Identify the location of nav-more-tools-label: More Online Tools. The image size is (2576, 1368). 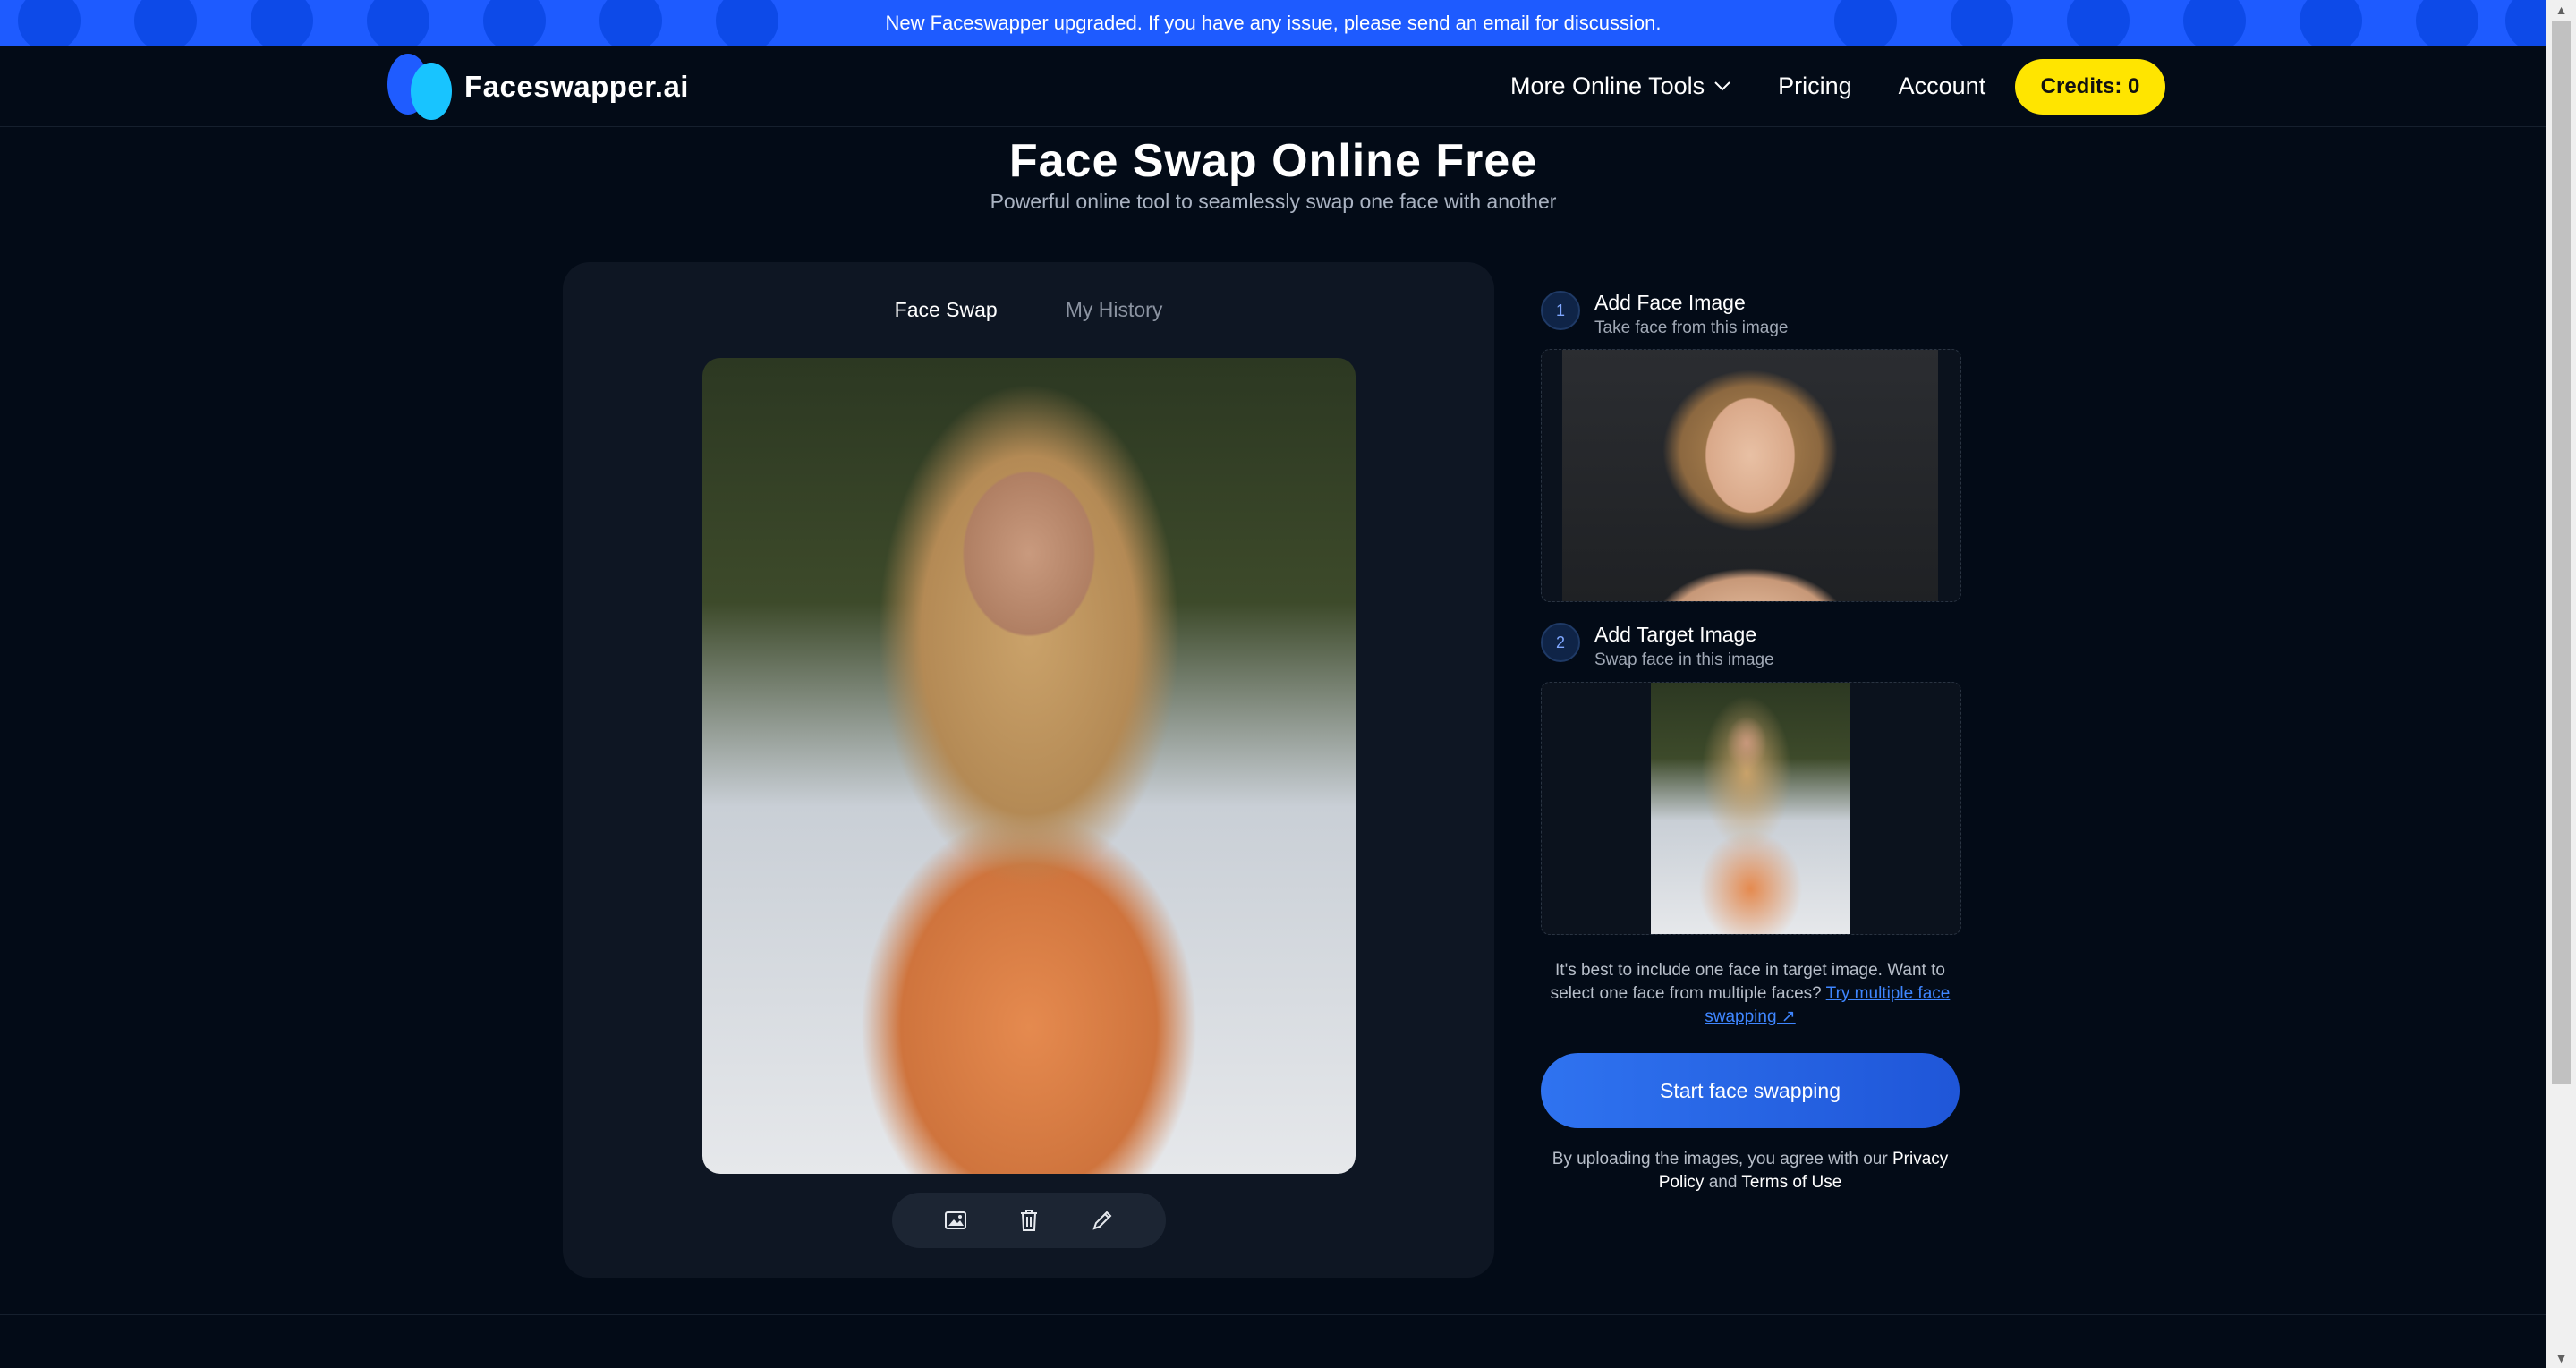
(1607, 85).